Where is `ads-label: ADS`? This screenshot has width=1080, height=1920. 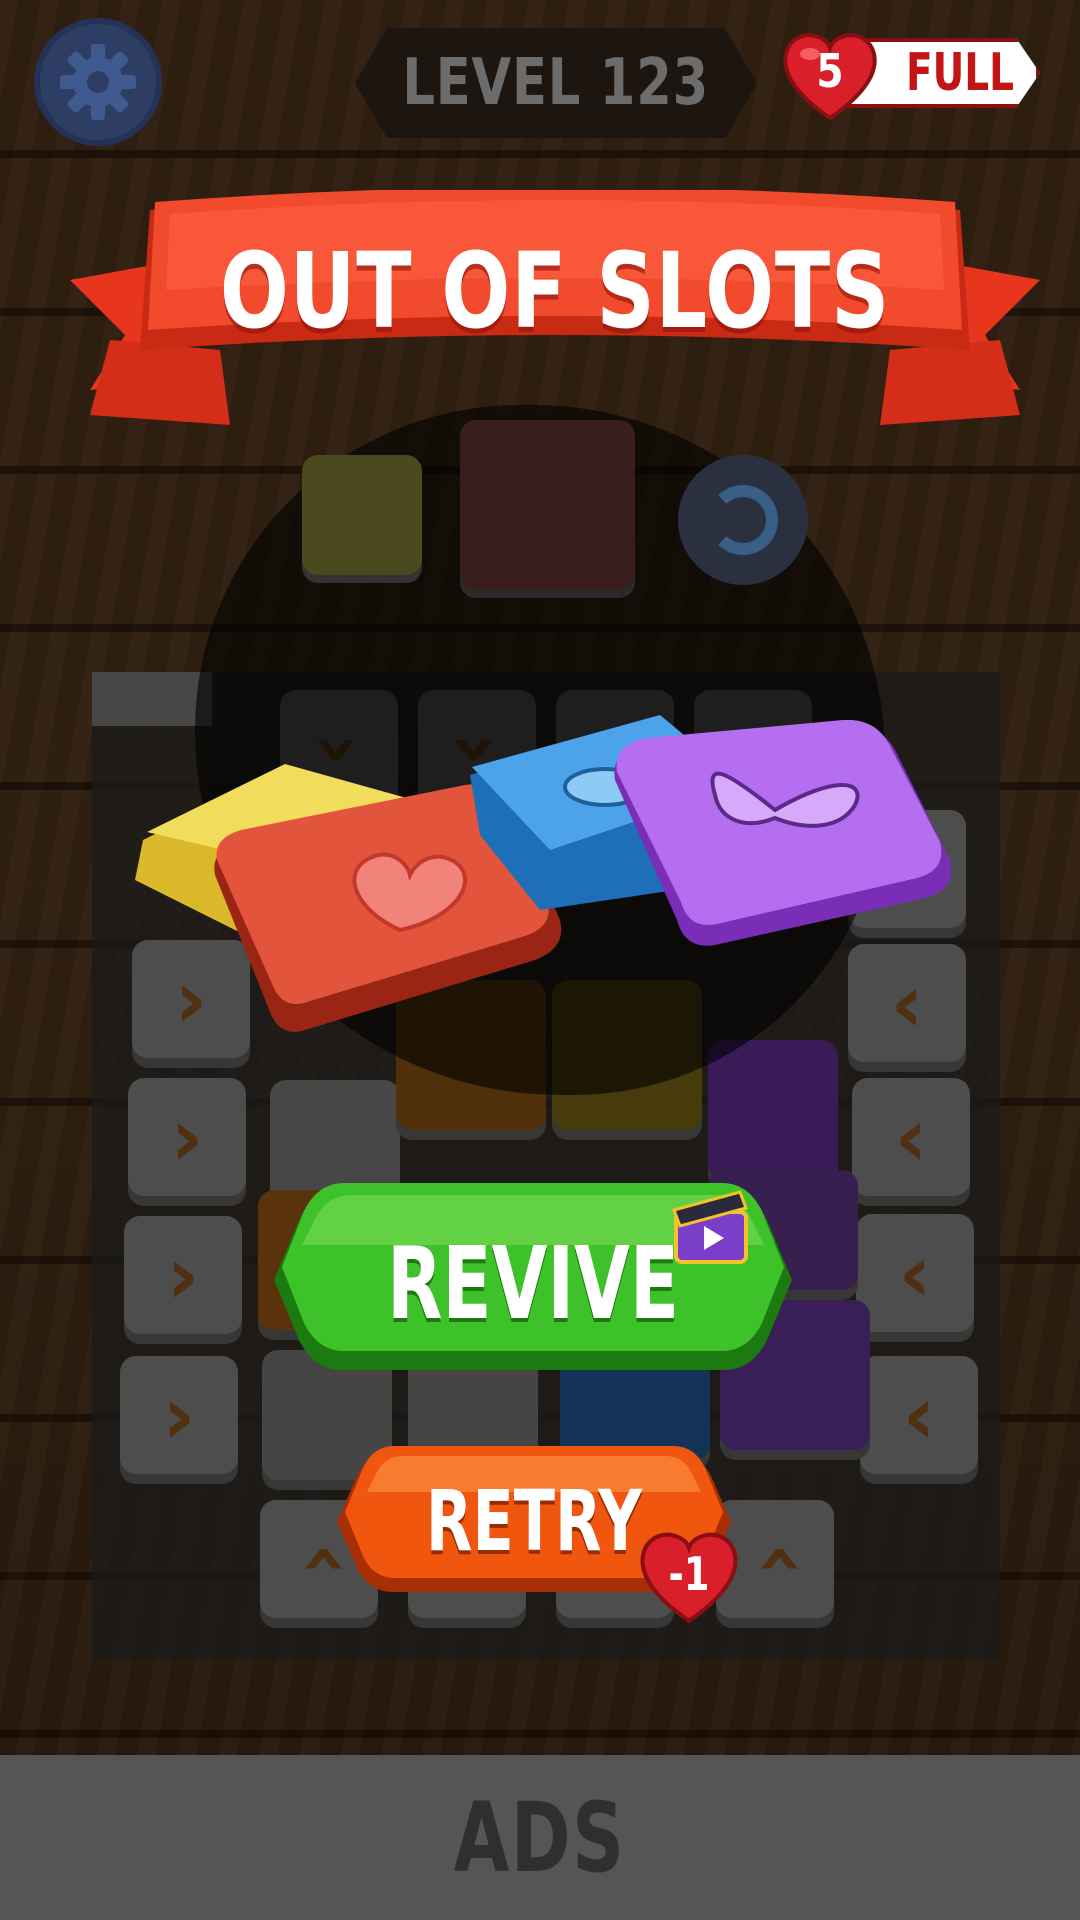 ads-label: ADS is located at coordinates (540, 1837).